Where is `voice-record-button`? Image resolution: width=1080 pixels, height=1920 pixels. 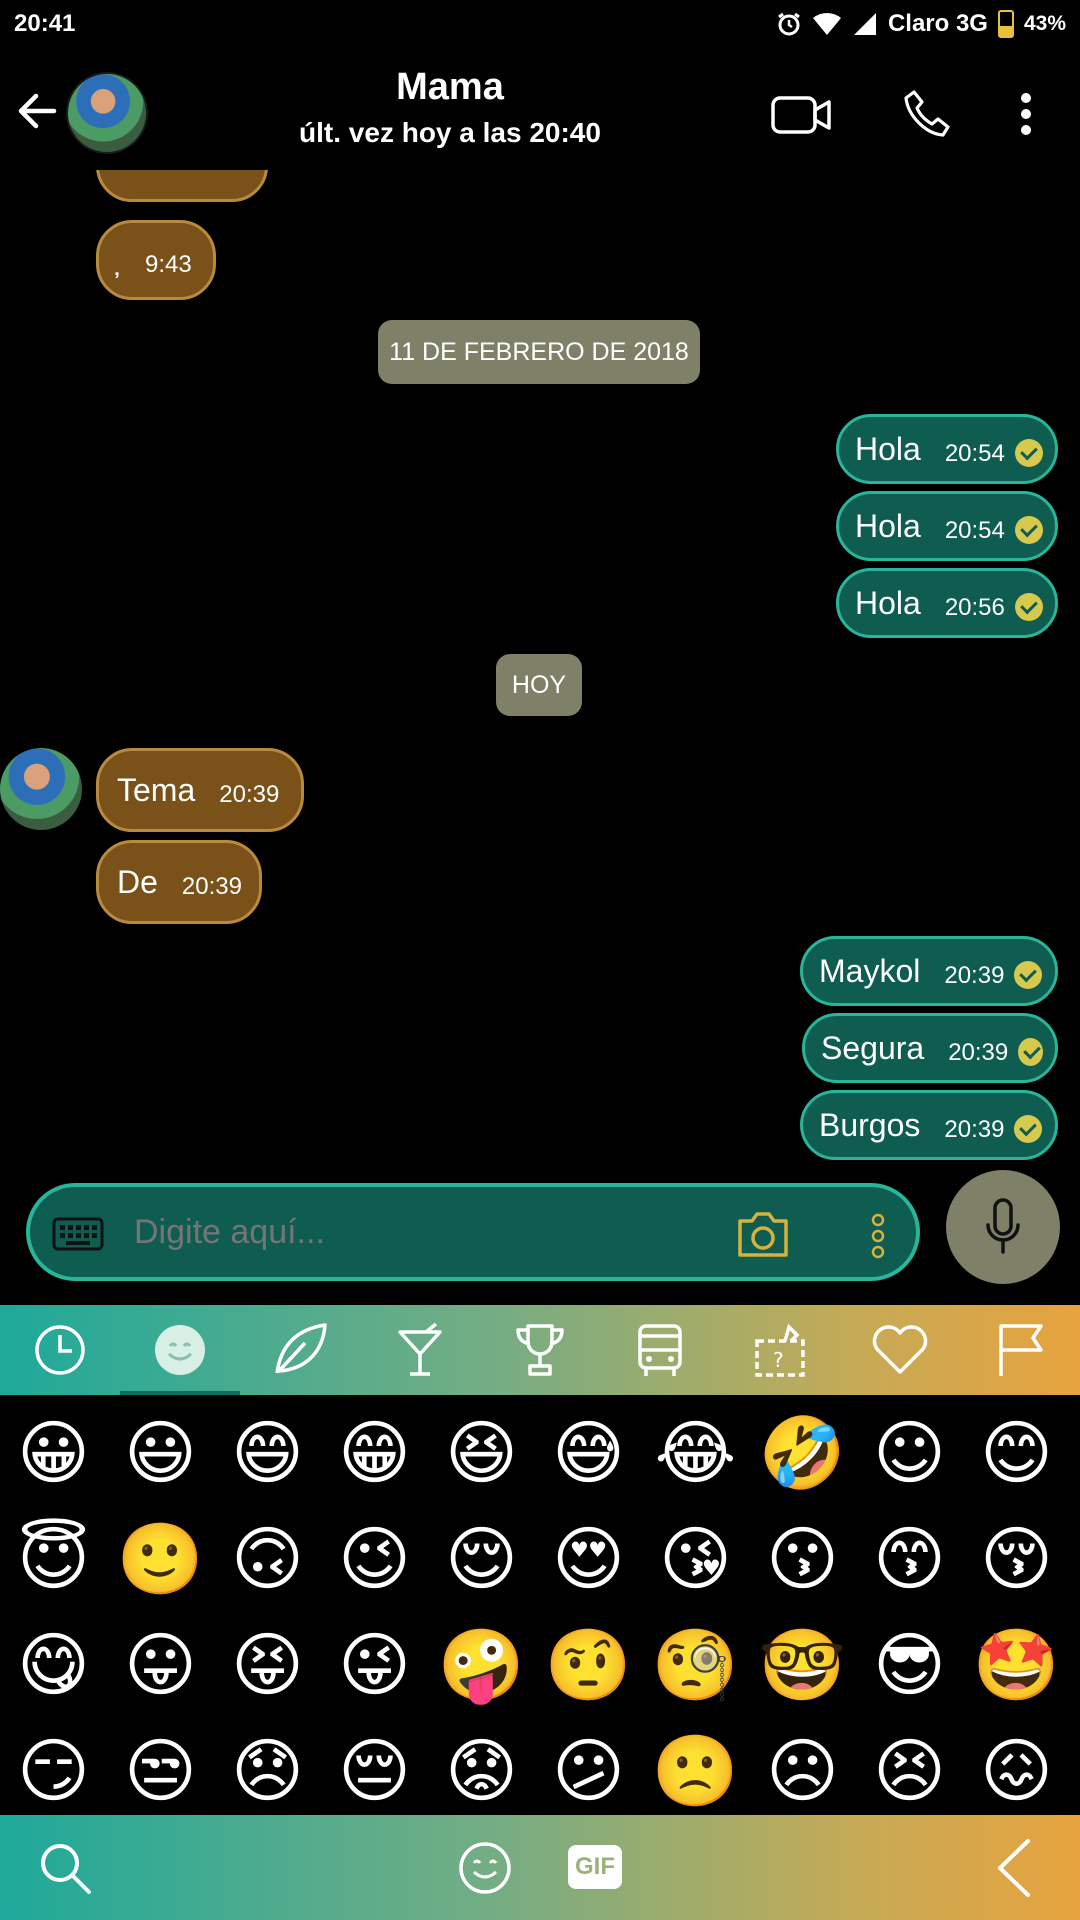 voice-record-button is located at coordinates (1003, 1227).